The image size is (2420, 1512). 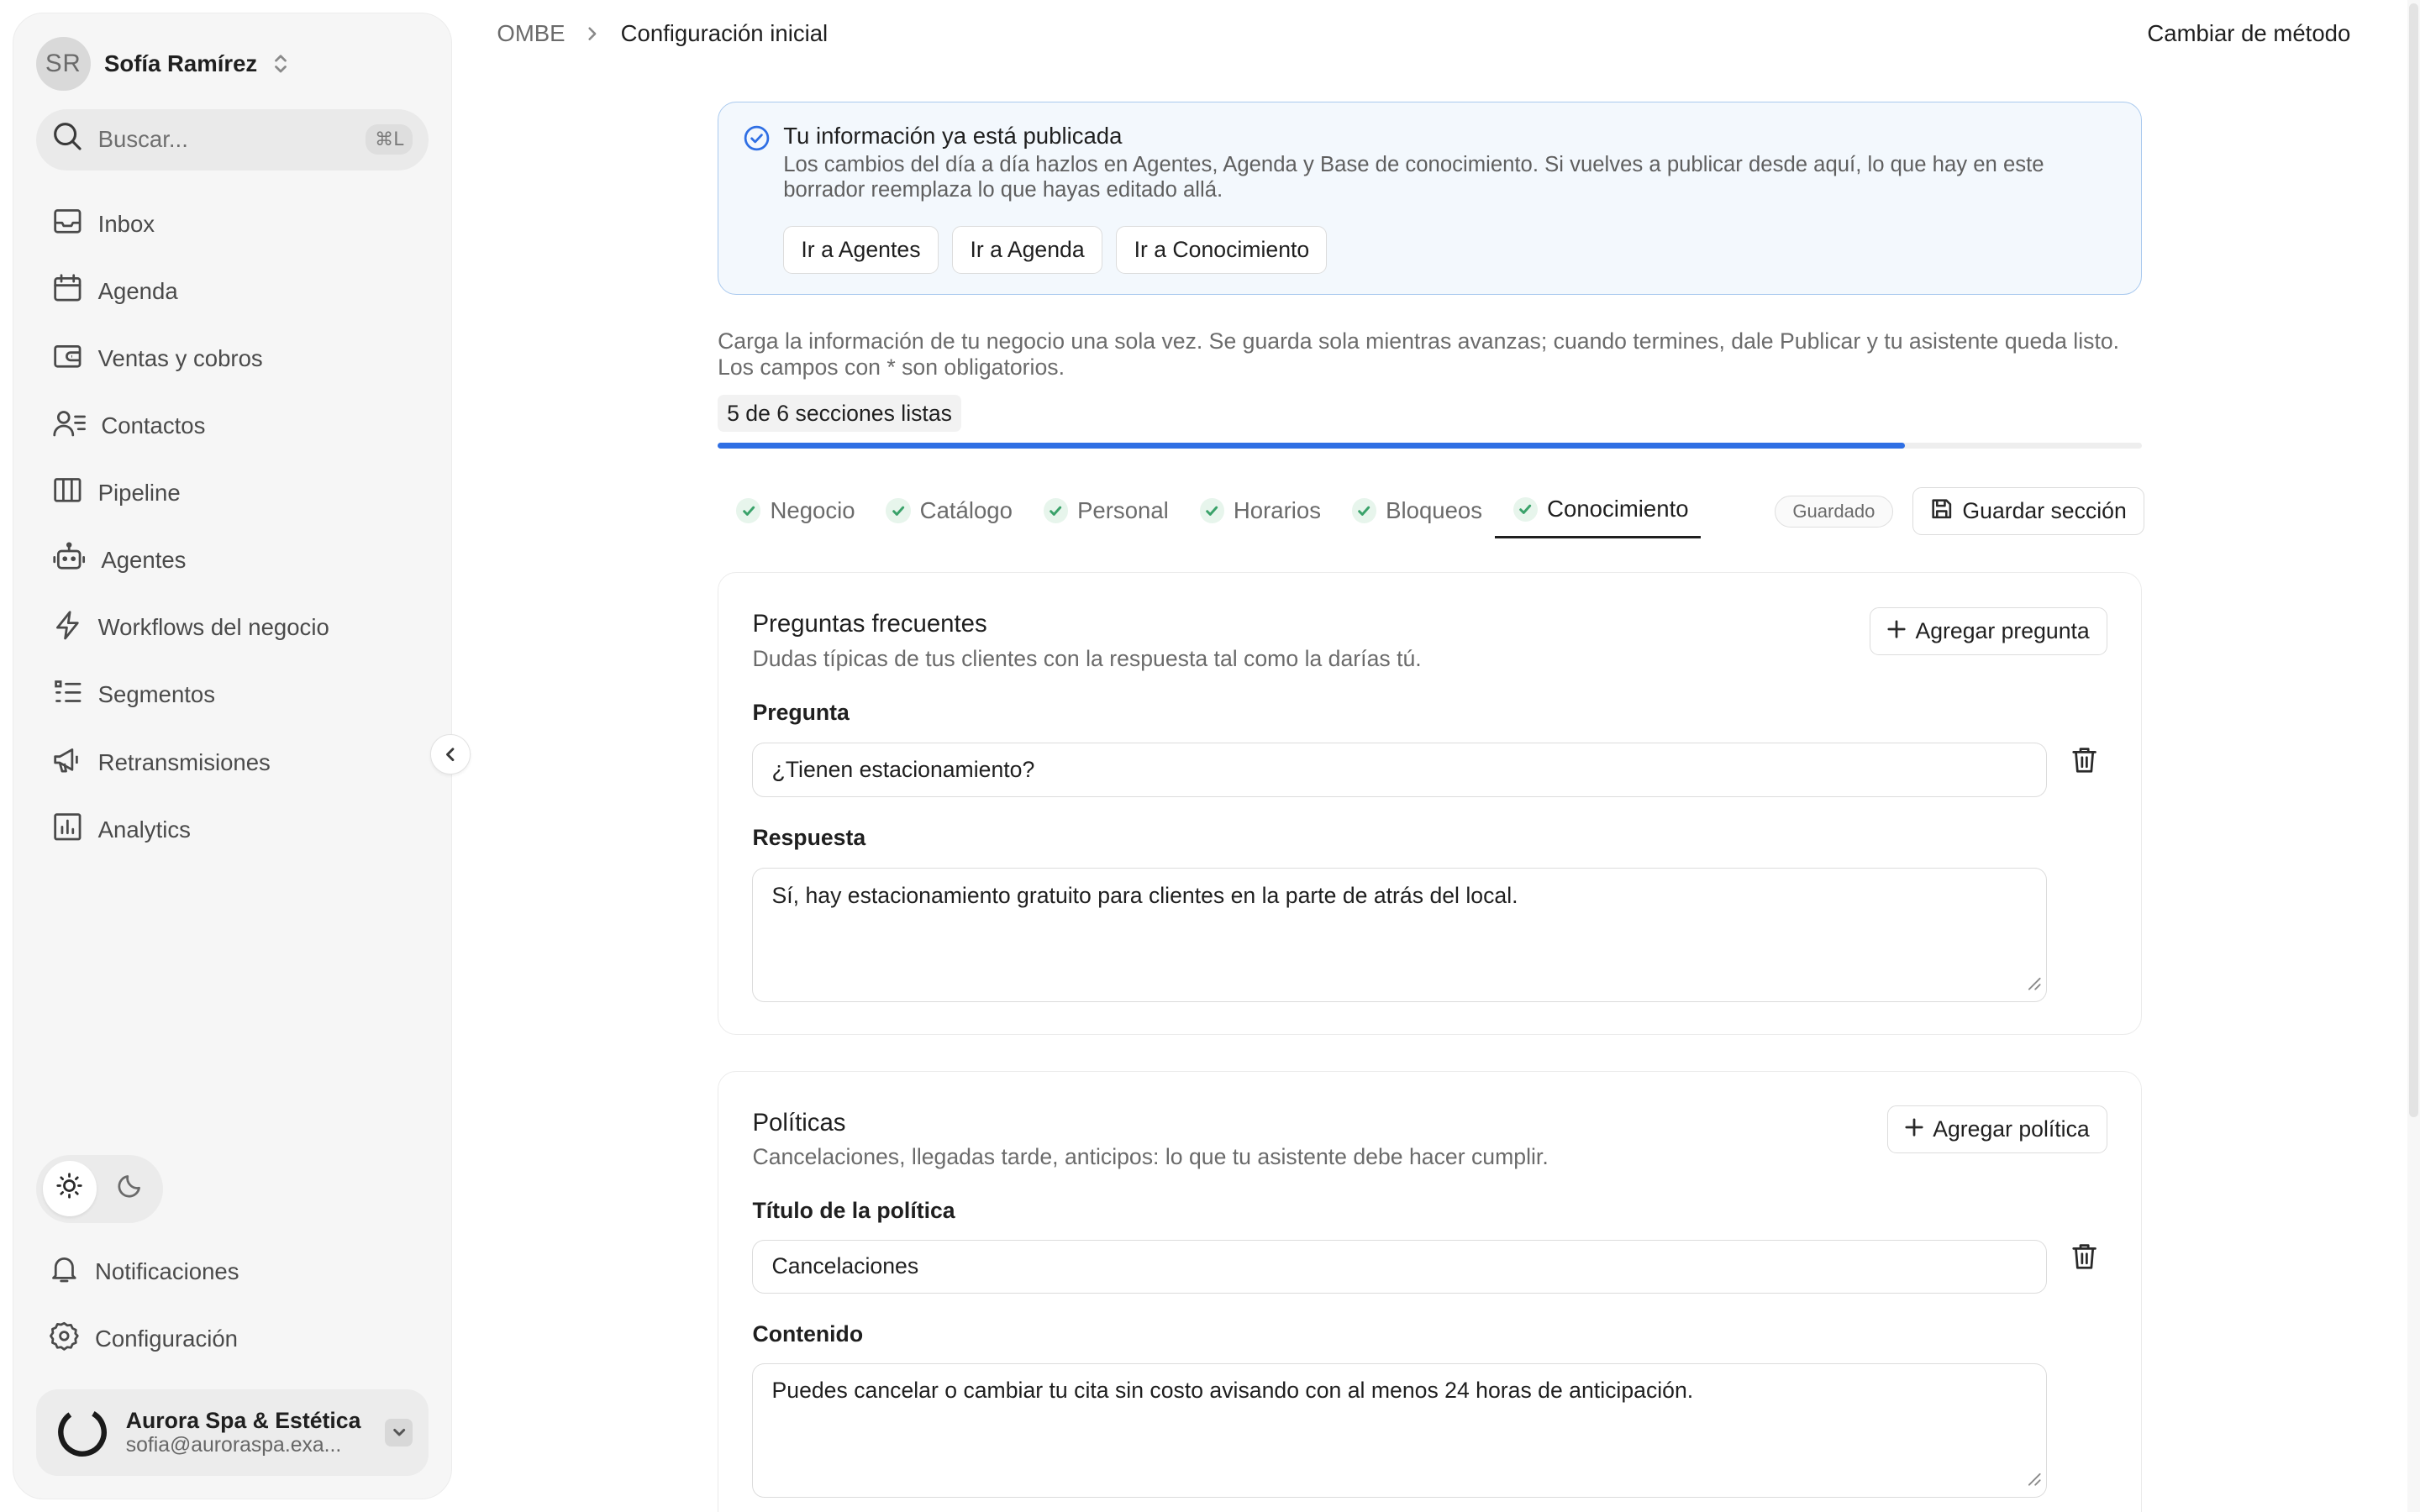 I want to click on policy-title-label: Título de la política, so click(x=854, y=1211).